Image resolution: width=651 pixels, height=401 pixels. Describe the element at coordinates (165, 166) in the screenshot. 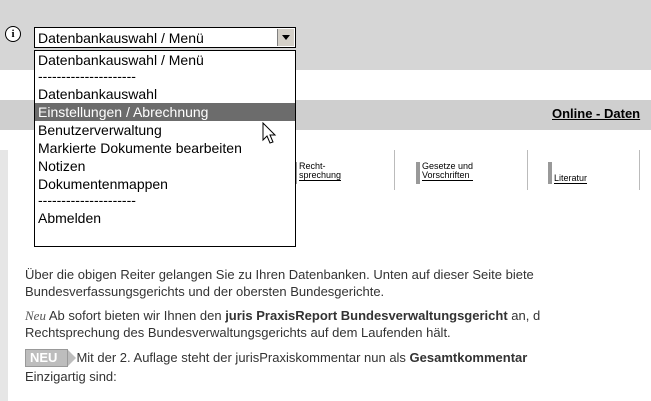

I see `option-notizen: Notizen` at that location.